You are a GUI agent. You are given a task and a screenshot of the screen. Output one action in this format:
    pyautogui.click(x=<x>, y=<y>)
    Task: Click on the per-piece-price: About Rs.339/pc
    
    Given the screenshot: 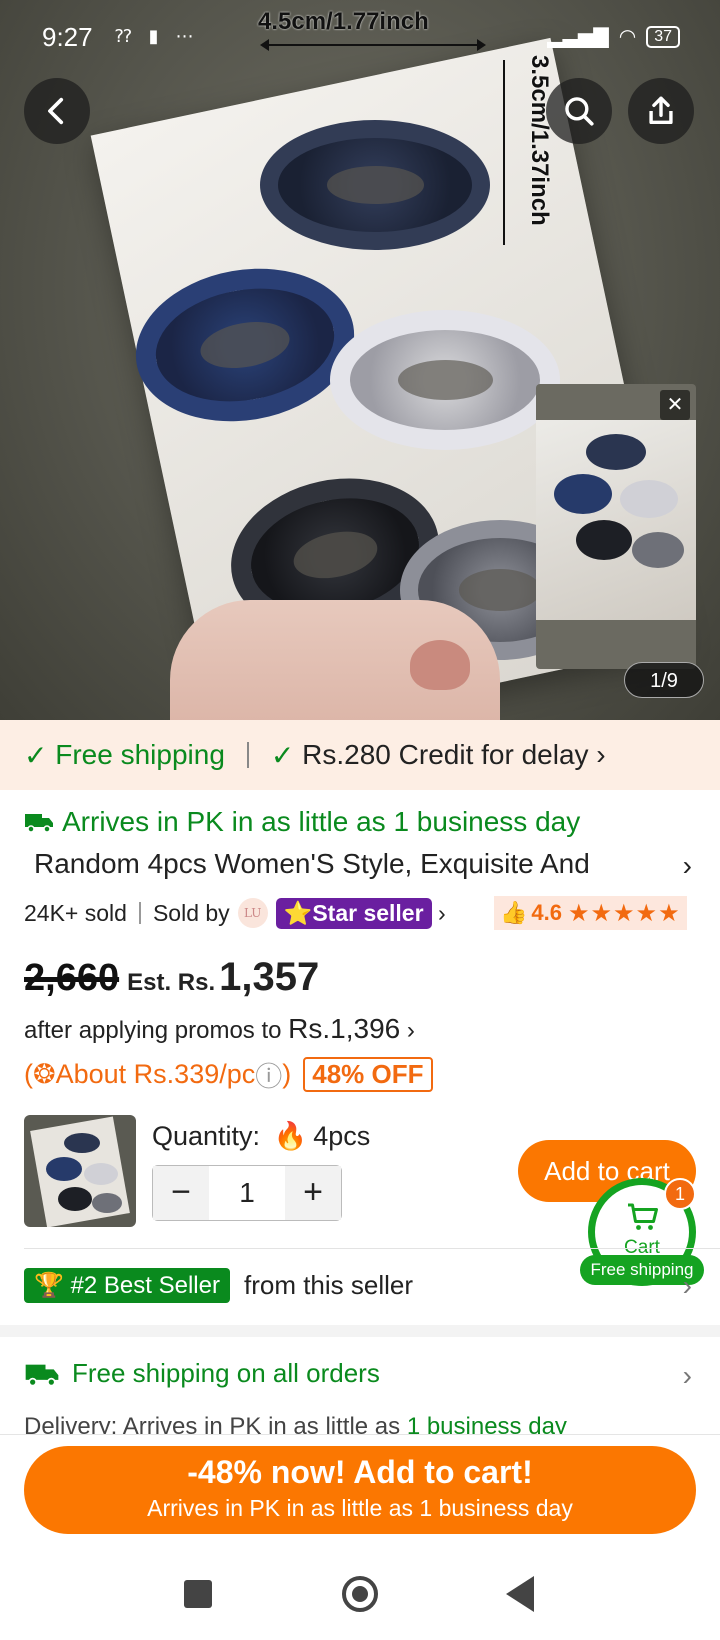 What is the action you would take?
    pyautogui.click(x=155, y=1074)
    